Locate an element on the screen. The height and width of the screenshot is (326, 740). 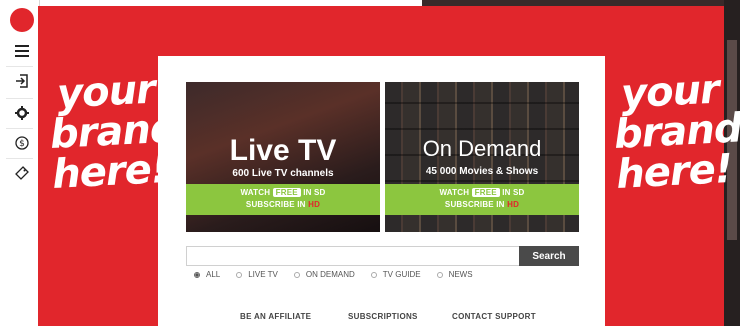
tile-title: On Demand is located at coordinates (482, 148).